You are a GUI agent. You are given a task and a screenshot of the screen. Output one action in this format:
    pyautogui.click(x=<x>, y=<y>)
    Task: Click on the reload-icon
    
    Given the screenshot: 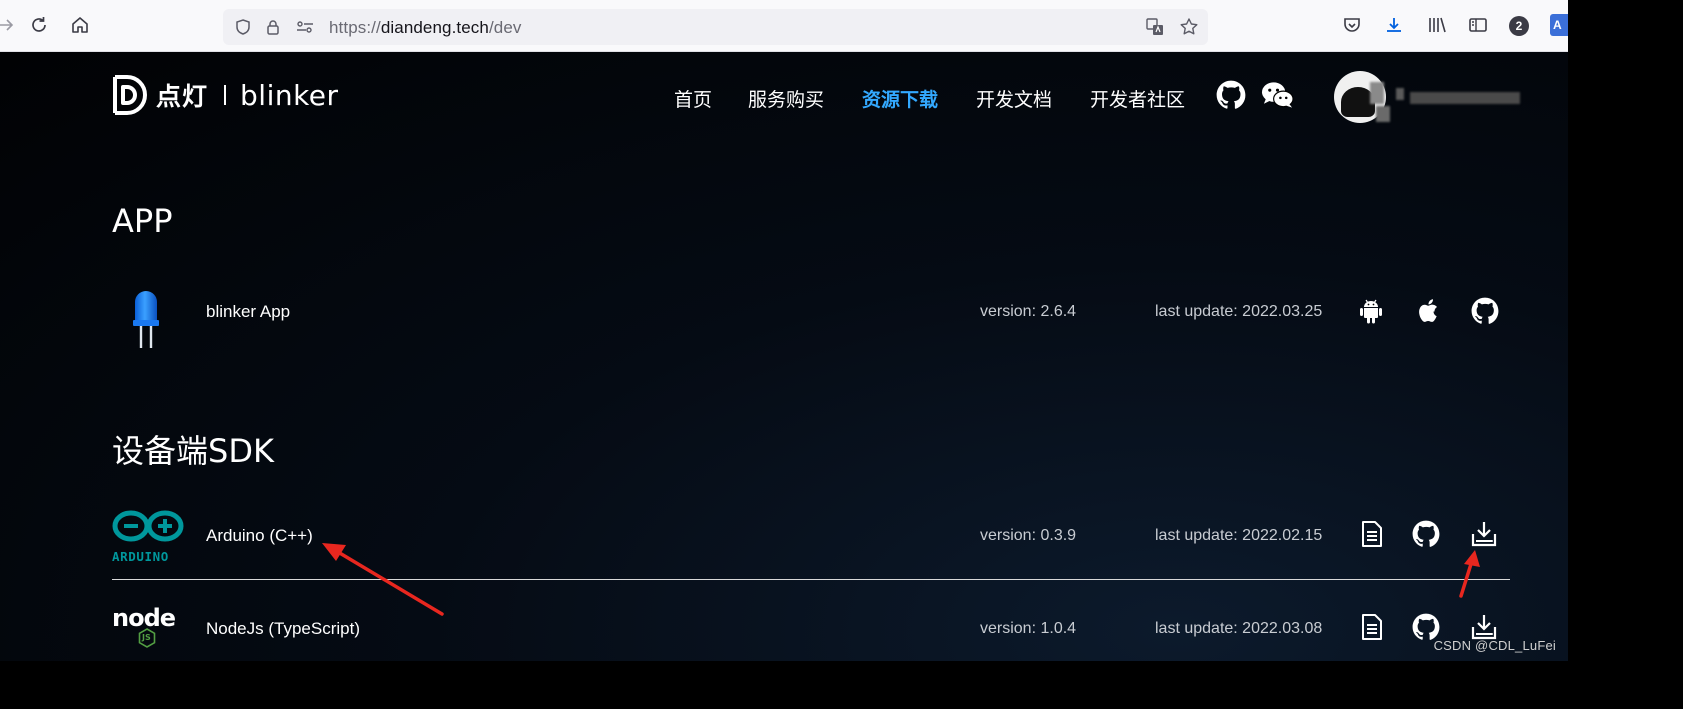 What is the action you would take?
    pyautogui.click(x=39, y=25)
    